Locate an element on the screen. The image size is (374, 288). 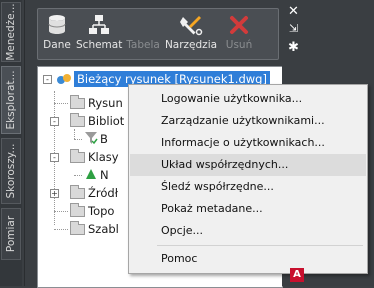
table-icon is located at coordinates (143, 25).